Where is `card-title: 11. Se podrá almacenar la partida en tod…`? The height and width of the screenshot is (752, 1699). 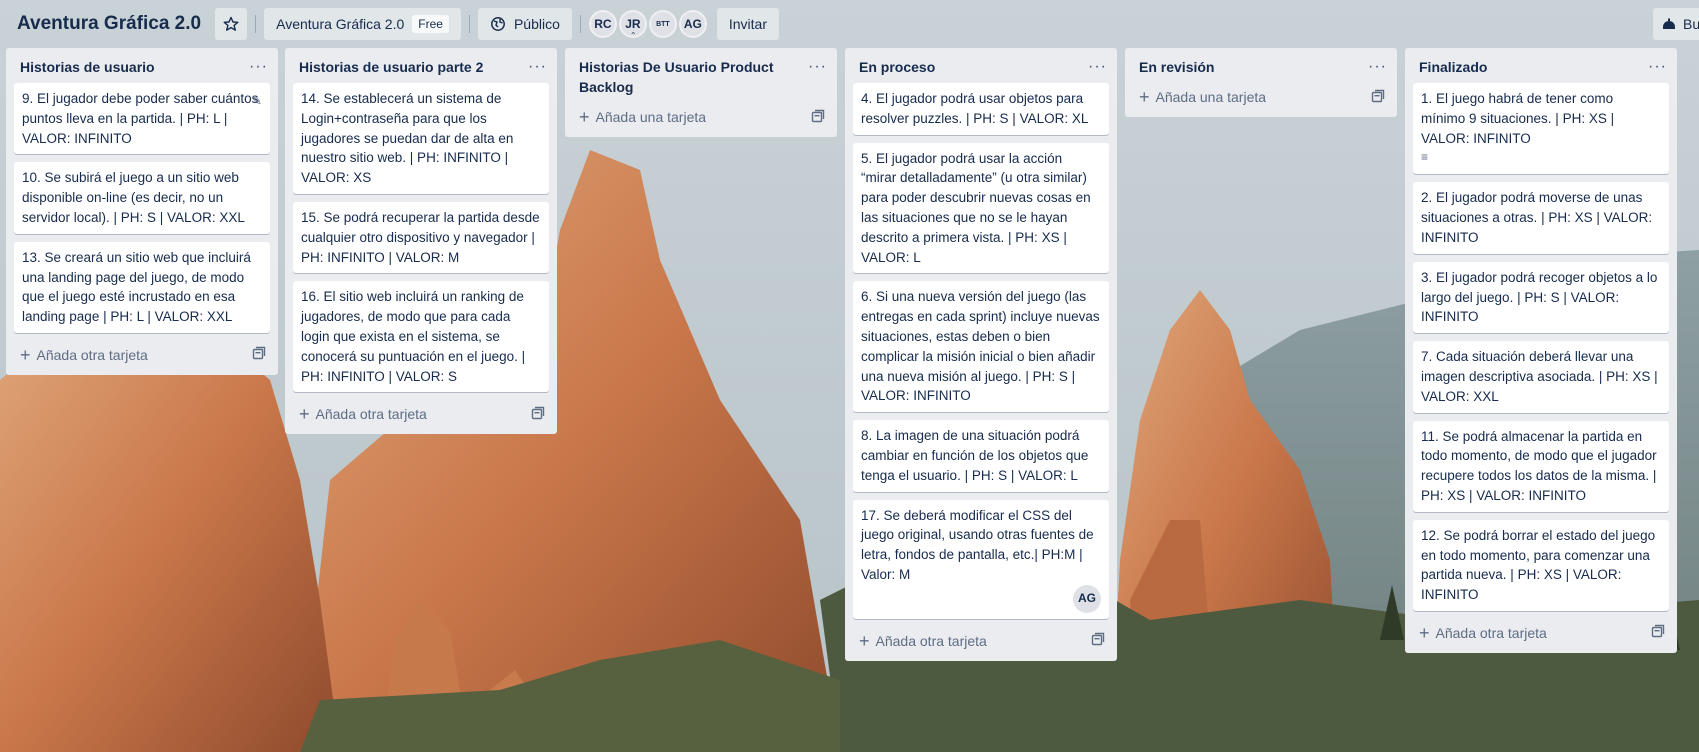 card-title: 11. Se podrá almacenar la partida en tod… is located at coordinates (1539, 465).